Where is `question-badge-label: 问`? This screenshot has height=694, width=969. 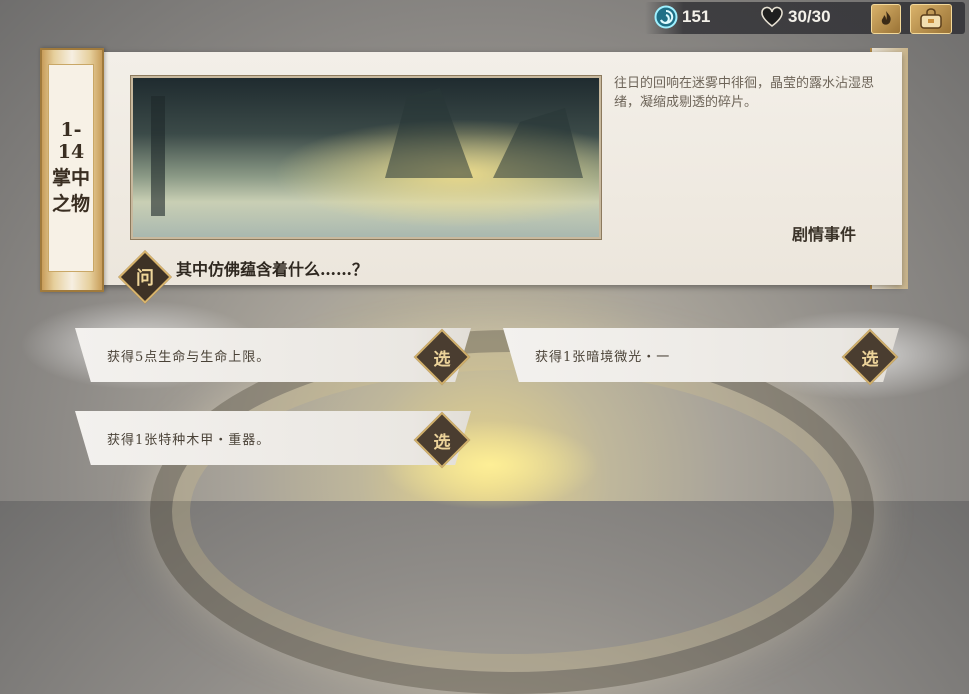 question-badge-label: 问 is located at coordinates (145, 278).